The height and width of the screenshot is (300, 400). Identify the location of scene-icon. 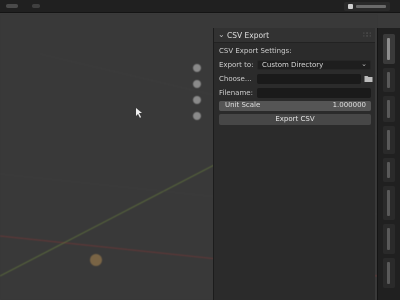
(350, 6).